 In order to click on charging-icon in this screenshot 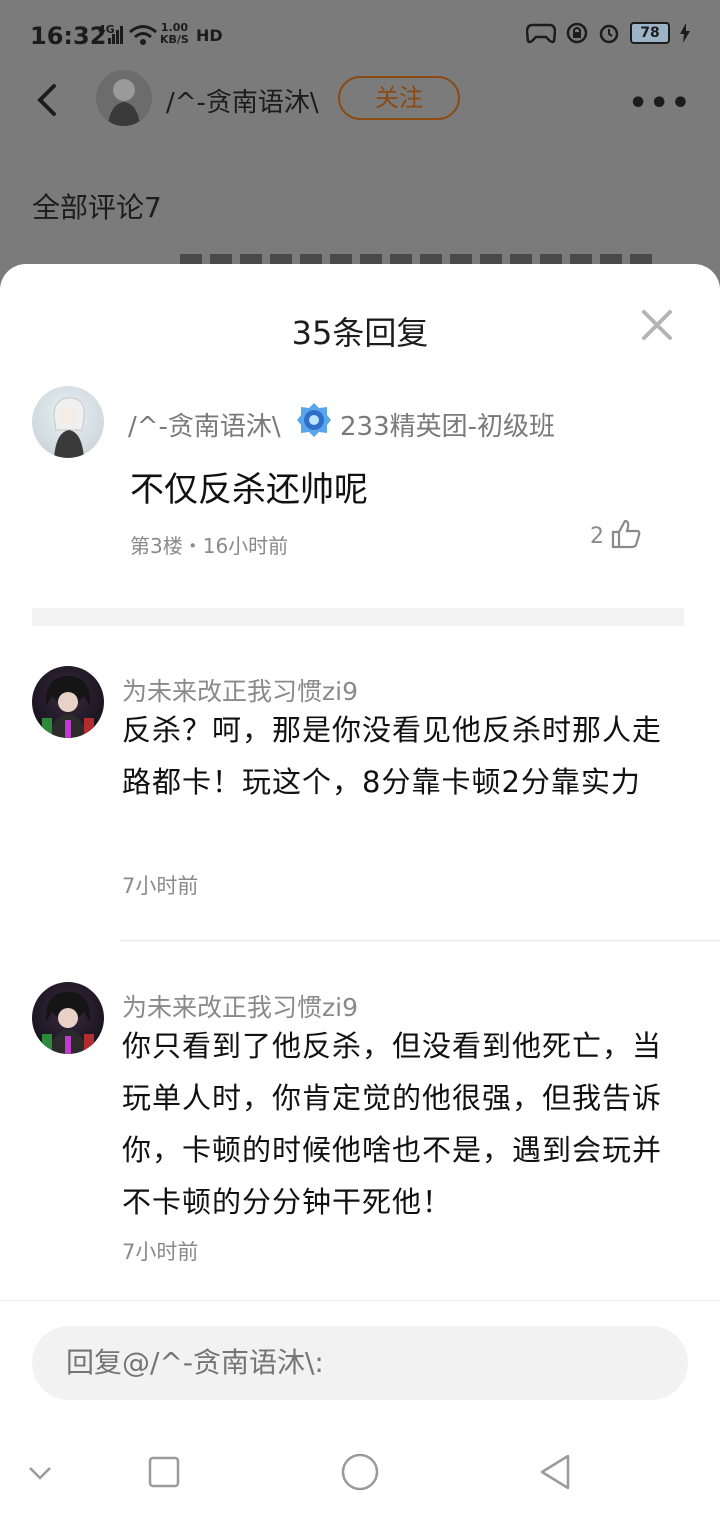, I will do `click(685, 33)`.